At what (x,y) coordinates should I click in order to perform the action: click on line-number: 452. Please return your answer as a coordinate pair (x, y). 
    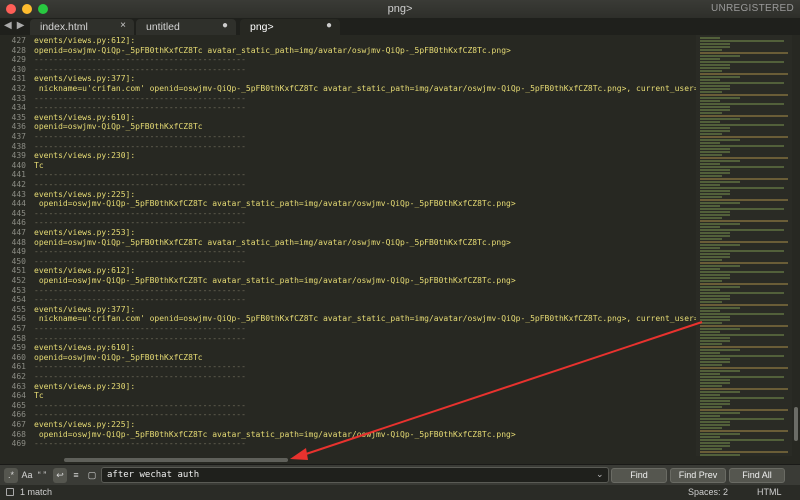
    Looking at the image, I should click on (18, 280).